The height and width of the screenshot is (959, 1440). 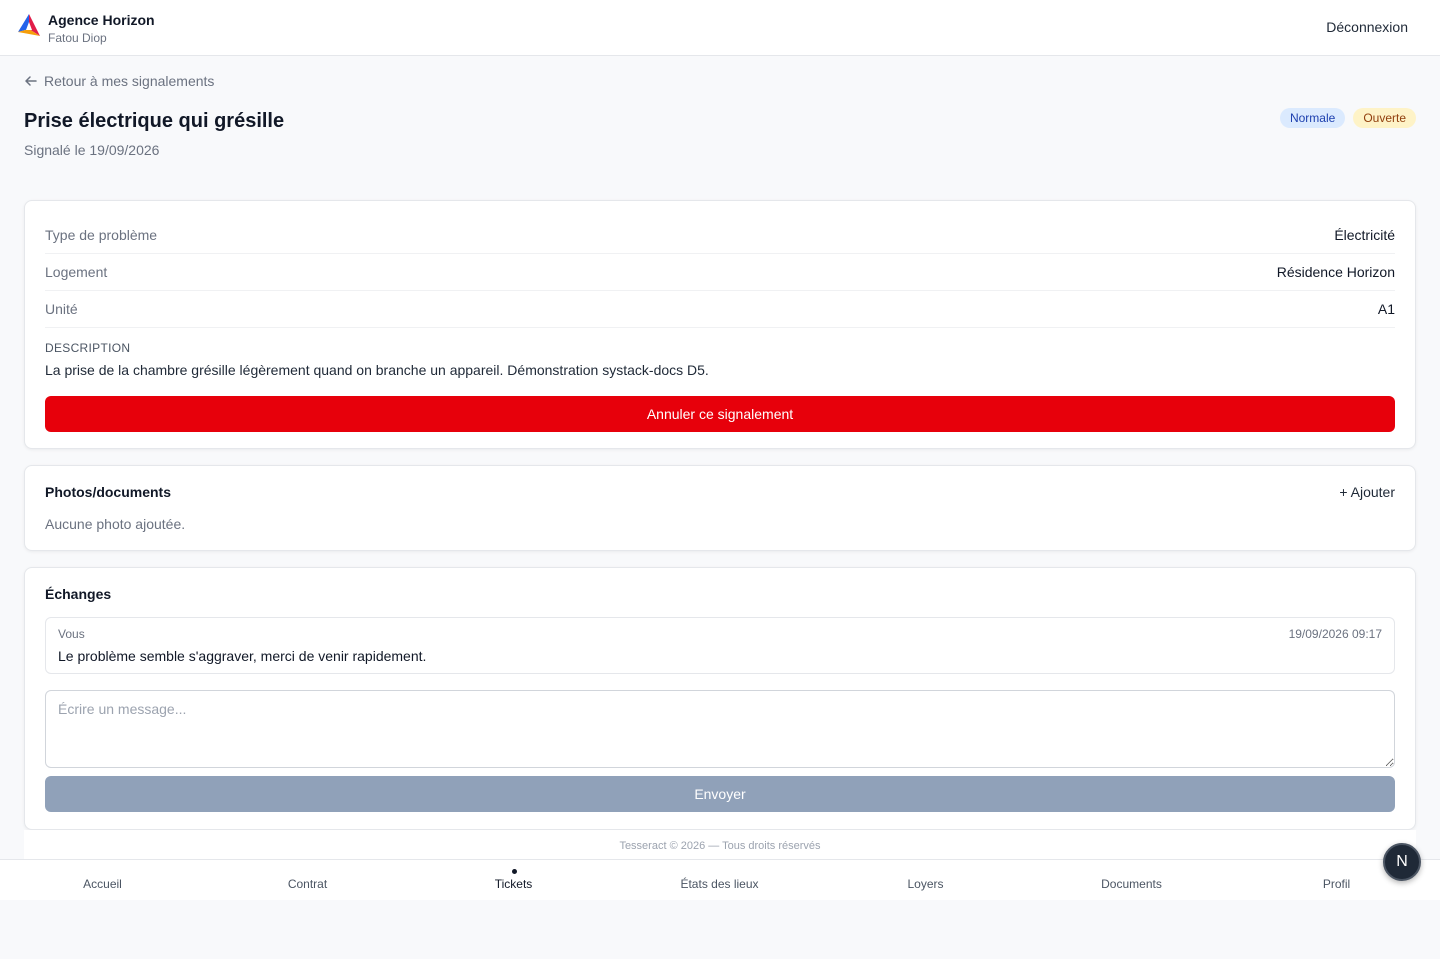 I want to click on nav-item-label: Contrat, so click(x=307, y=884).